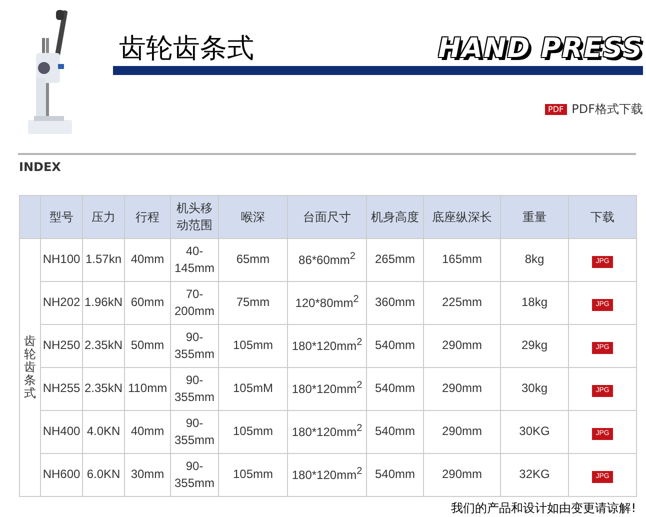 This screenshot has width=646, height=517. Describe the element at coordinates (534, 475) in the screenshot. I see `table-cell: 32KG` at that location.